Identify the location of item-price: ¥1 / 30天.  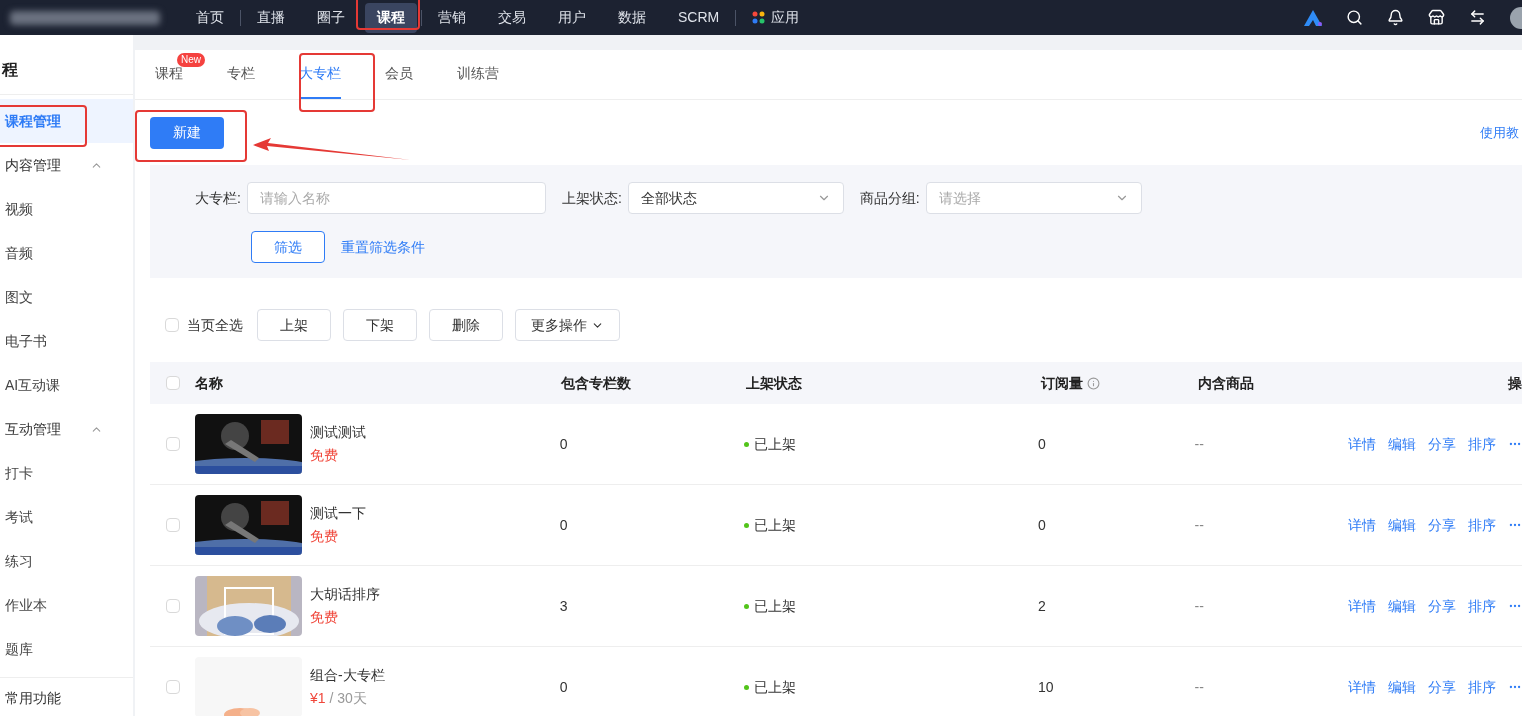
(338, 698).